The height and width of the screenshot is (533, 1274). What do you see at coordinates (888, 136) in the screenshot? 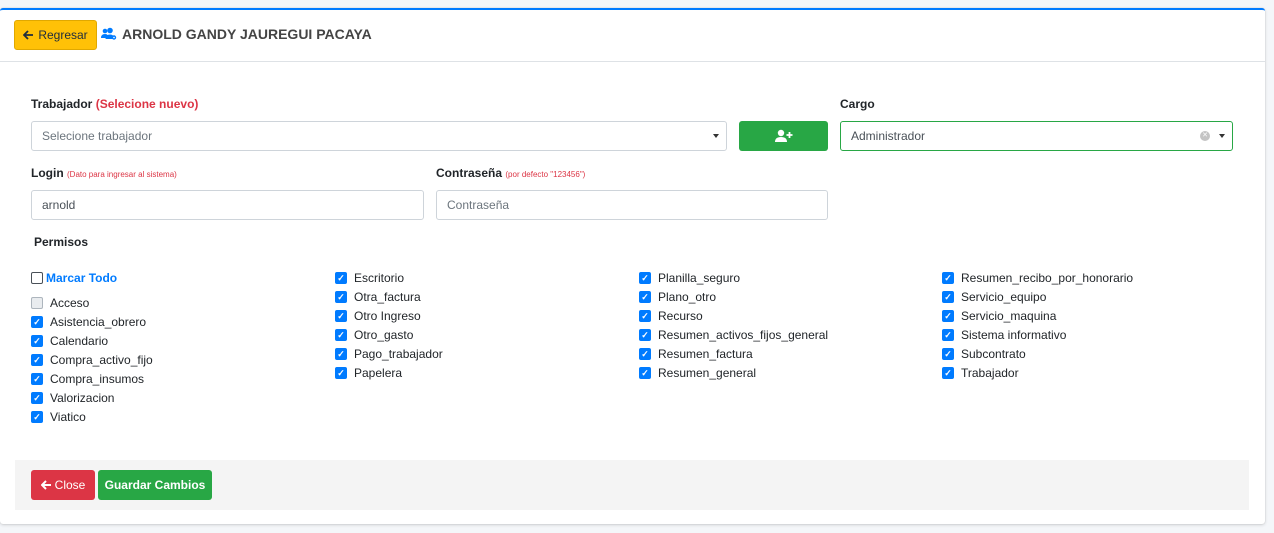
I see `cargo-select-value: Administrador` at bounding box center [888, 136].